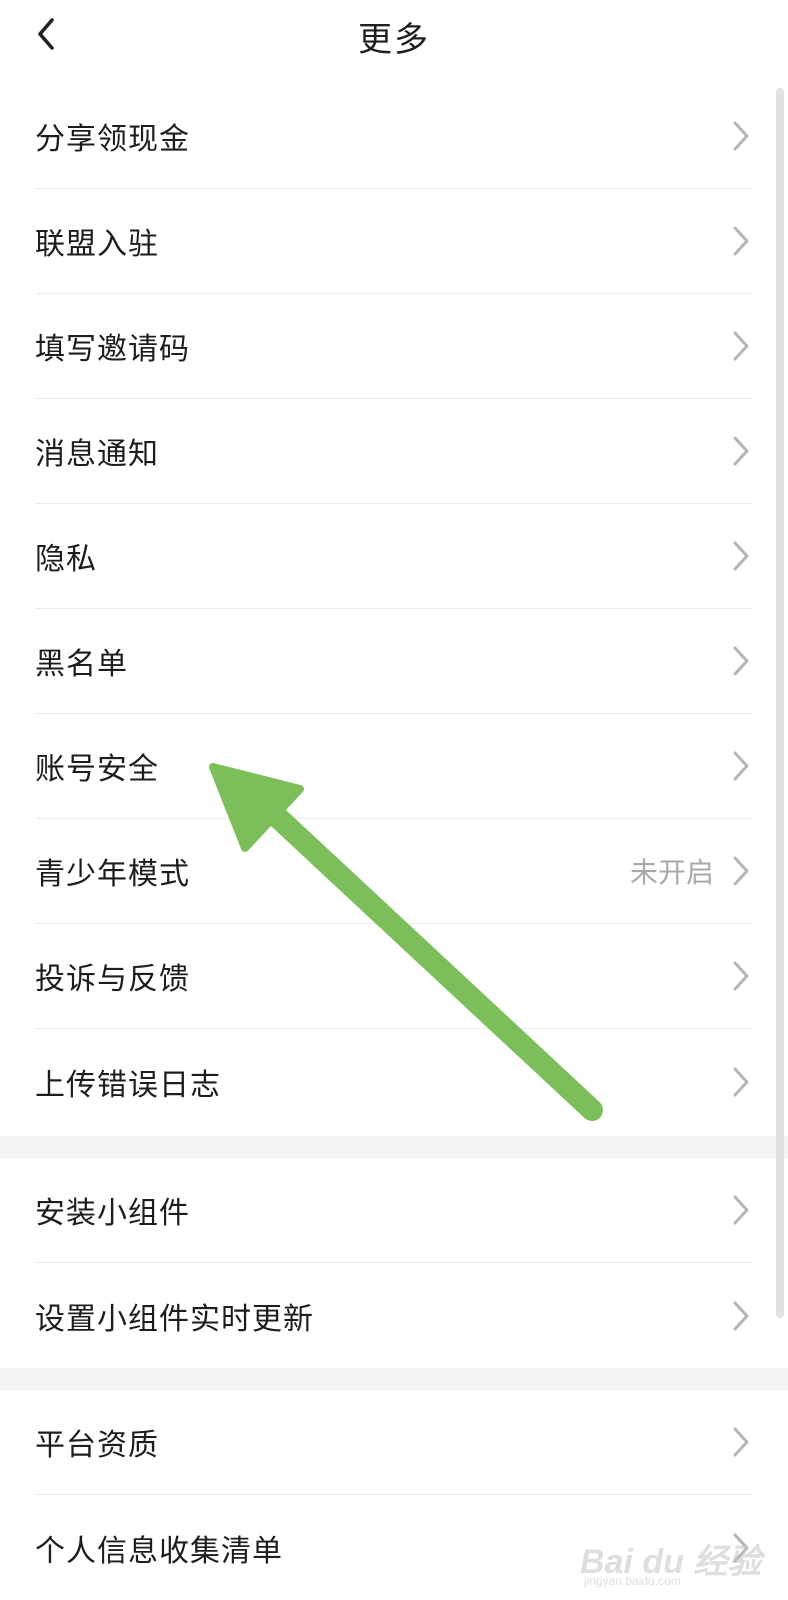 The width and height of the screenshot is (788, 1600). Describe the element at coordinates (159, 1551) in the screenshot. I see `menu-item-label: 个人信息收集清单` at that location.